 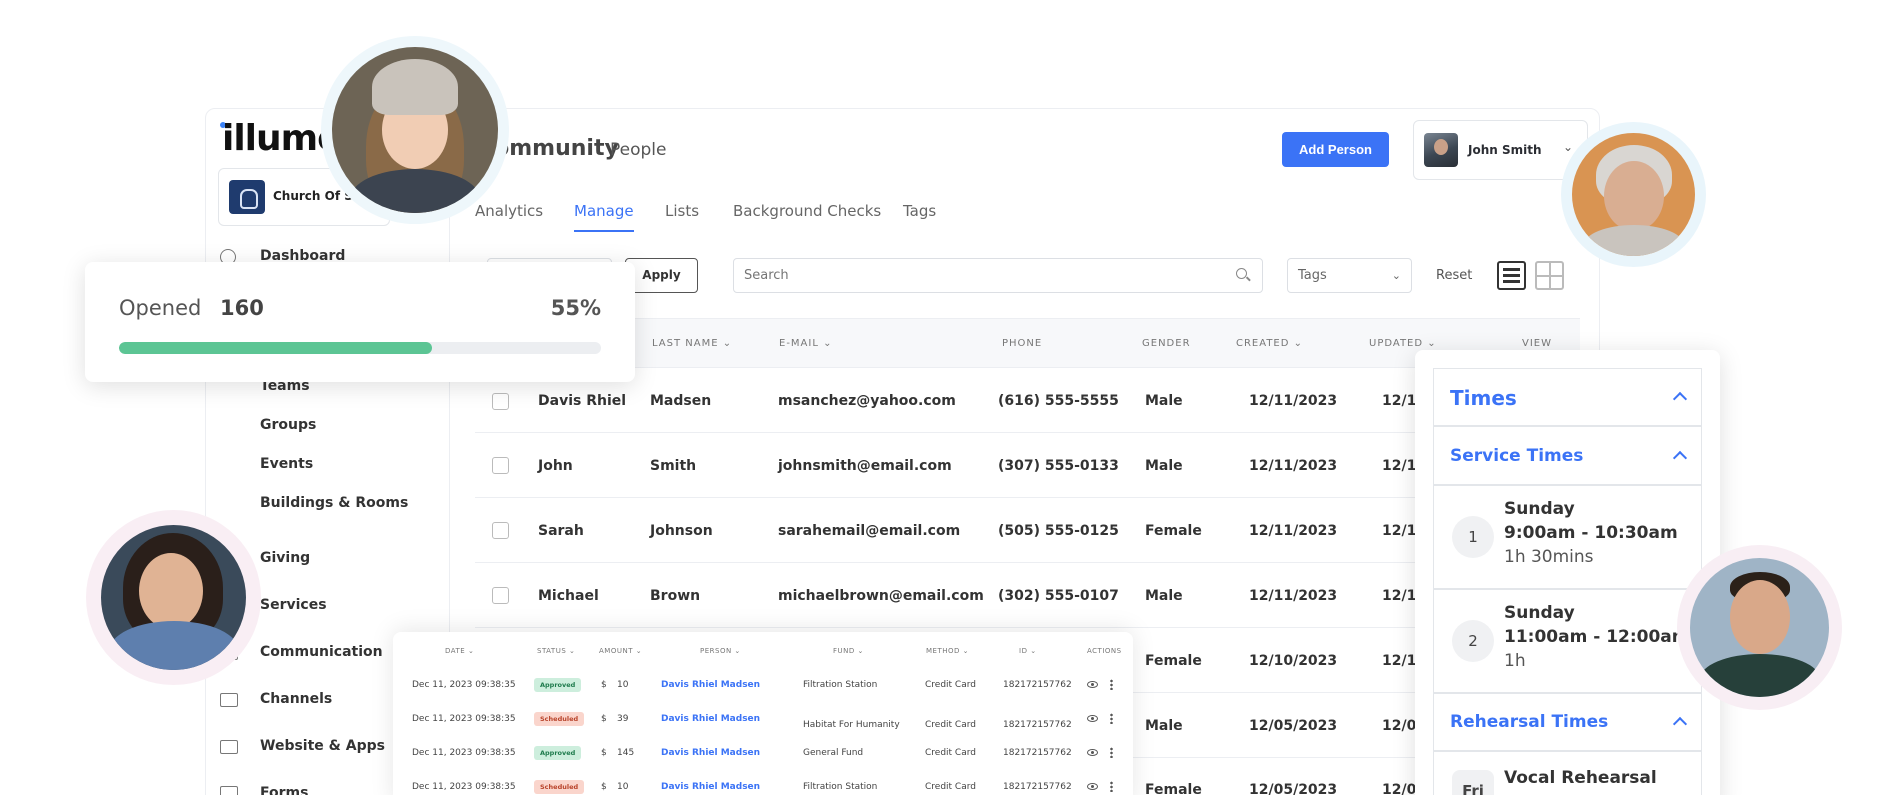 I want to click on giving-col-fund: FUND ⌄, so click(x=848, y=651).